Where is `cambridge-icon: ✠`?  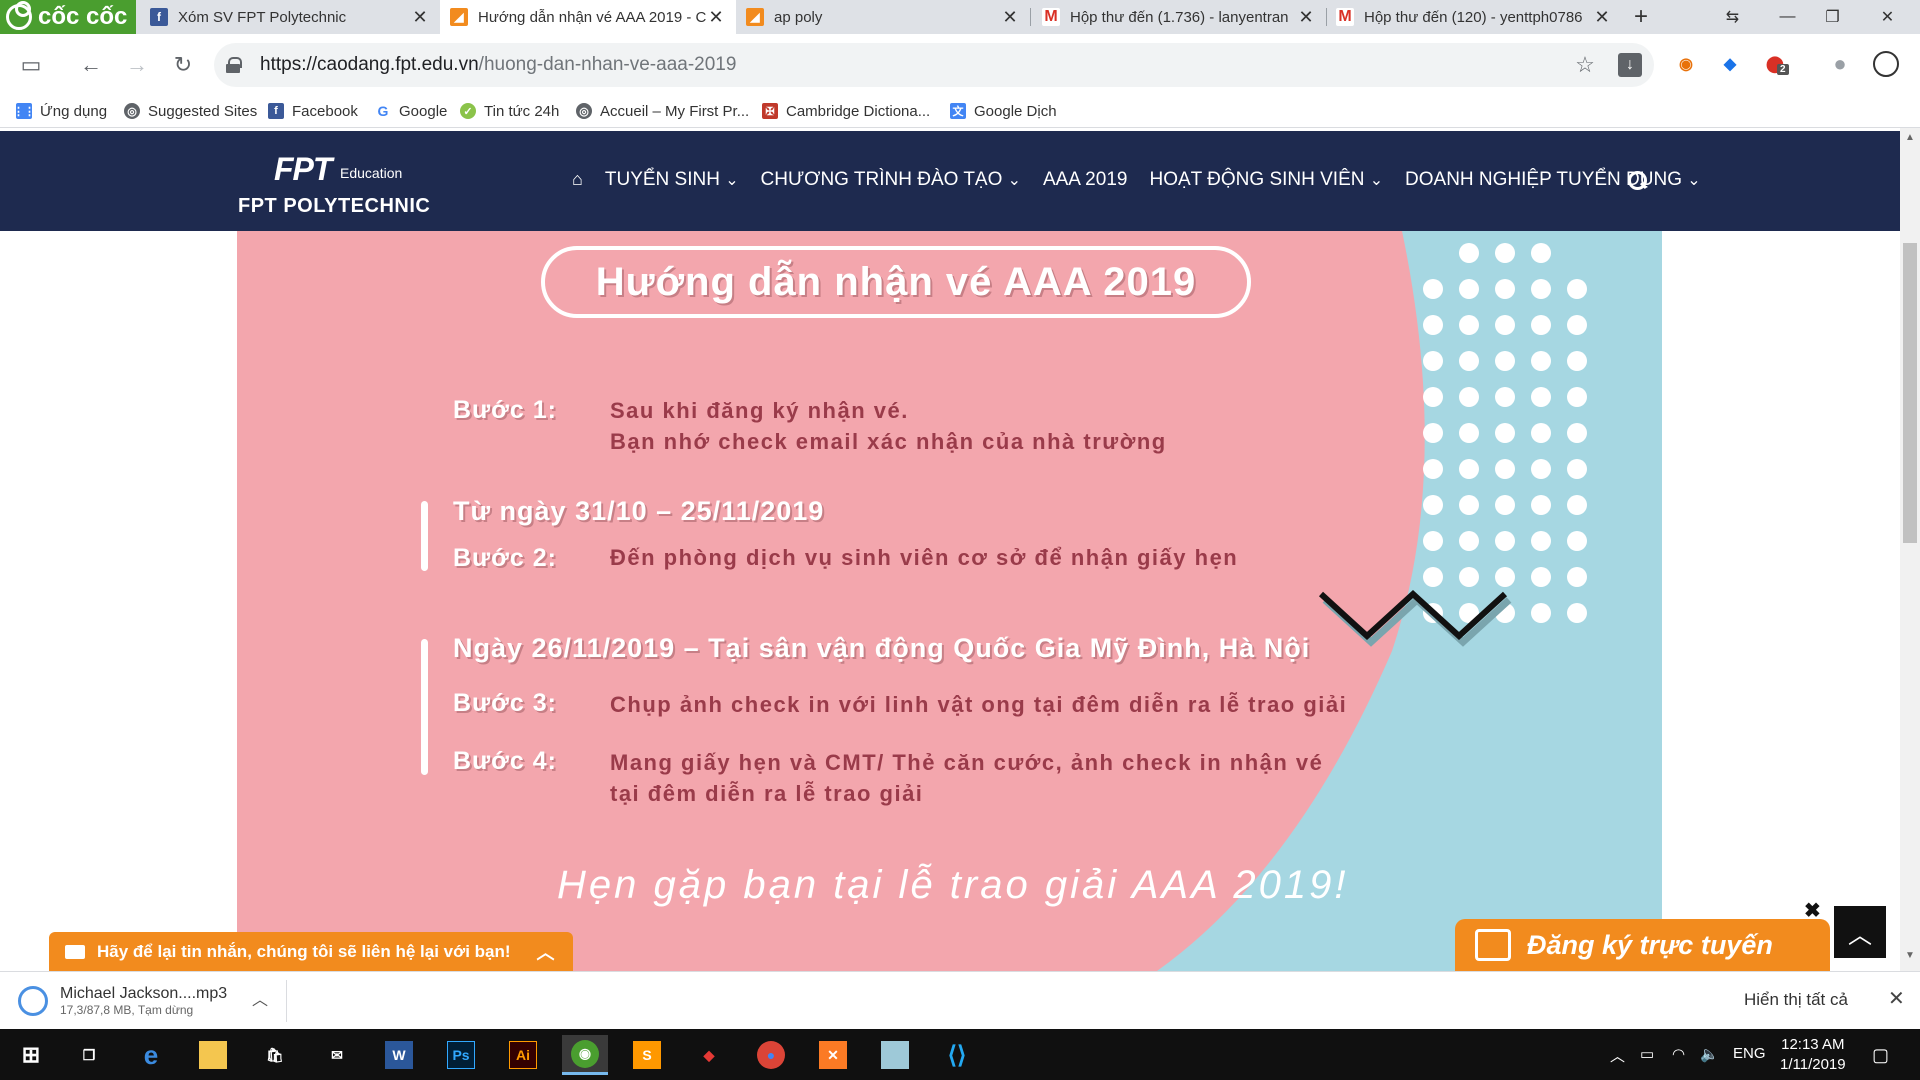
cambridge-icon: ✠ is located at coordinates (770, 111).